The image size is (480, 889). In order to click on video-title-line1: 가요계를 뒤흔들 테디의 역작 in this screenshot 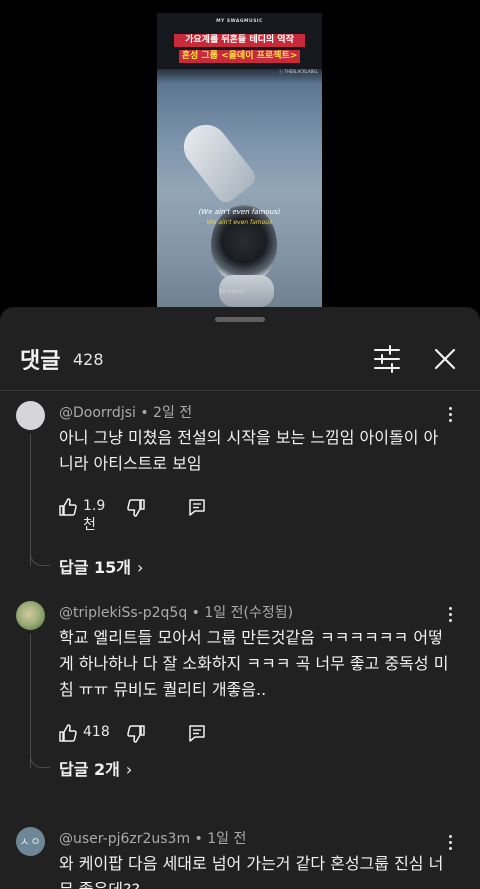, I will do `click(239, 40)`.